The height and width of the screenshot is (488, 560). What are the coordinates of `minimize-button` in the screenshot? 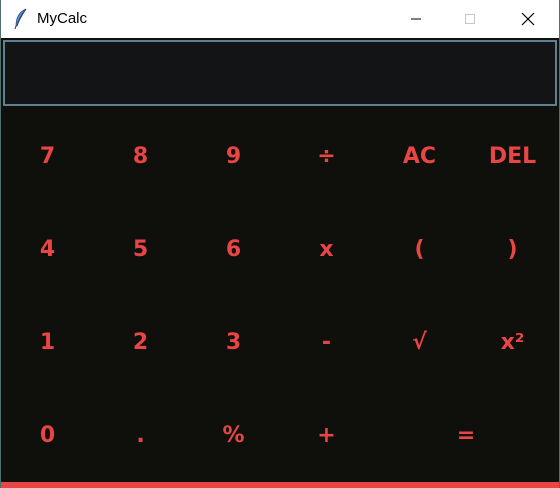 It's located at (416, 19).